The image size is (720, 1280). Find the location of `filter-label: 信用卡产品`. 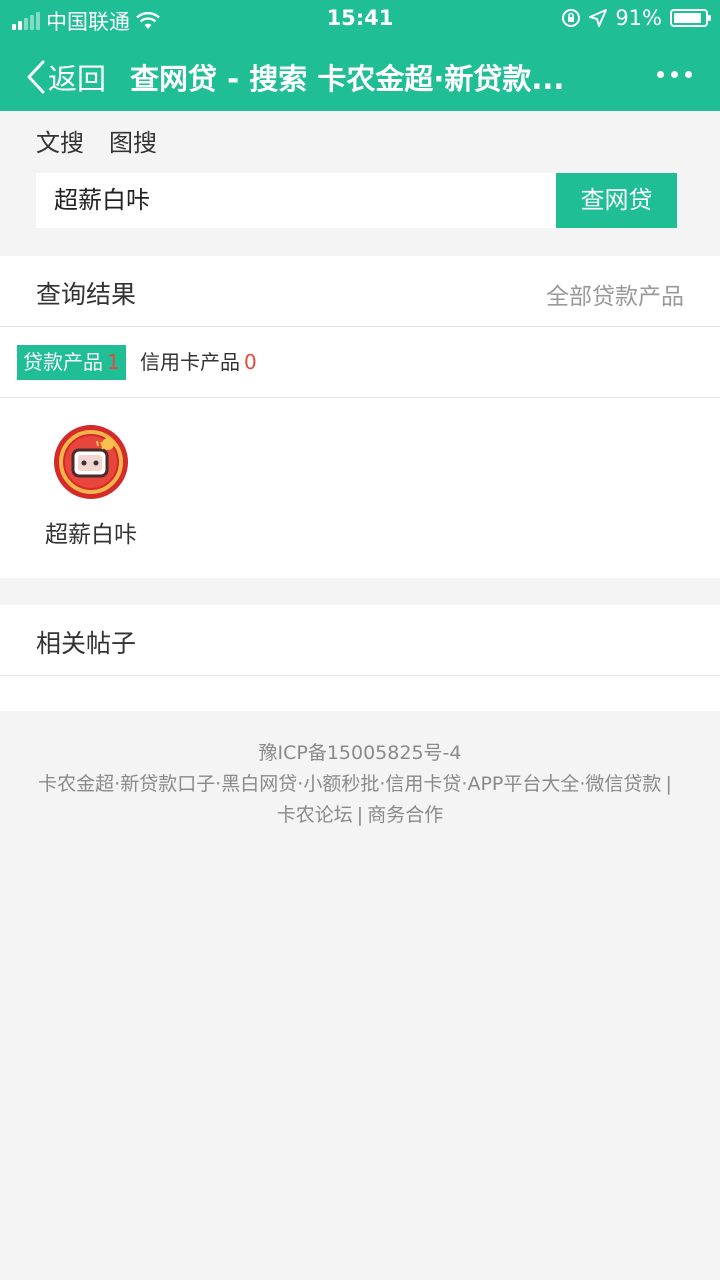

filter-label: 信用卡产品 is located at coordinates (190, 362).